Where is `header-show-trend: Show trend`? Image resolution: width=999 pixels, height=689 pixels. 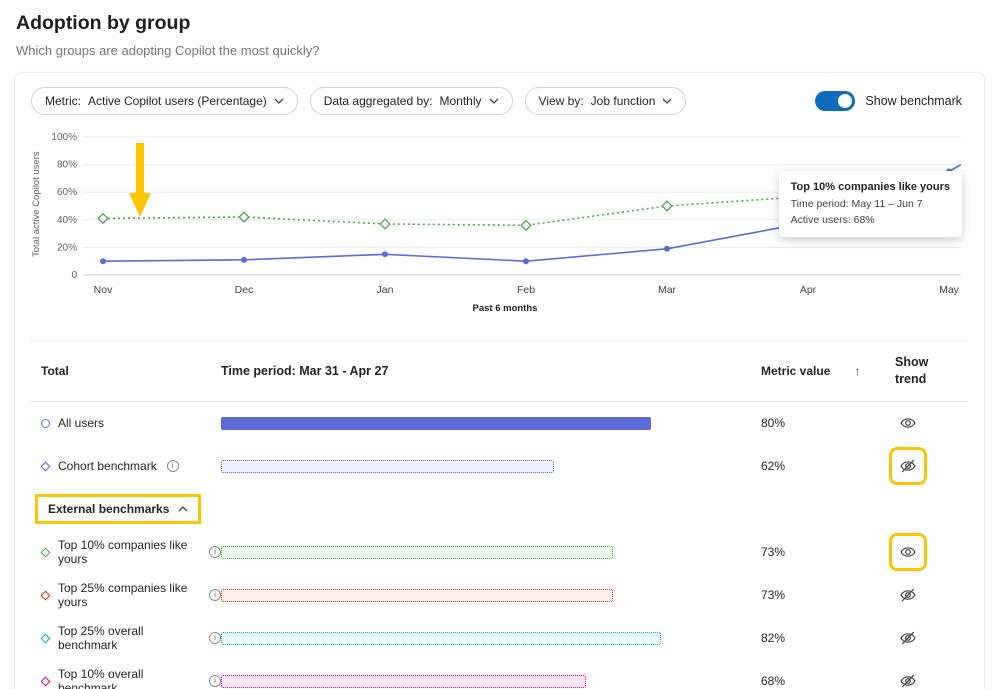
header-show-trend: Show trend is located at coordinates (912, 370).